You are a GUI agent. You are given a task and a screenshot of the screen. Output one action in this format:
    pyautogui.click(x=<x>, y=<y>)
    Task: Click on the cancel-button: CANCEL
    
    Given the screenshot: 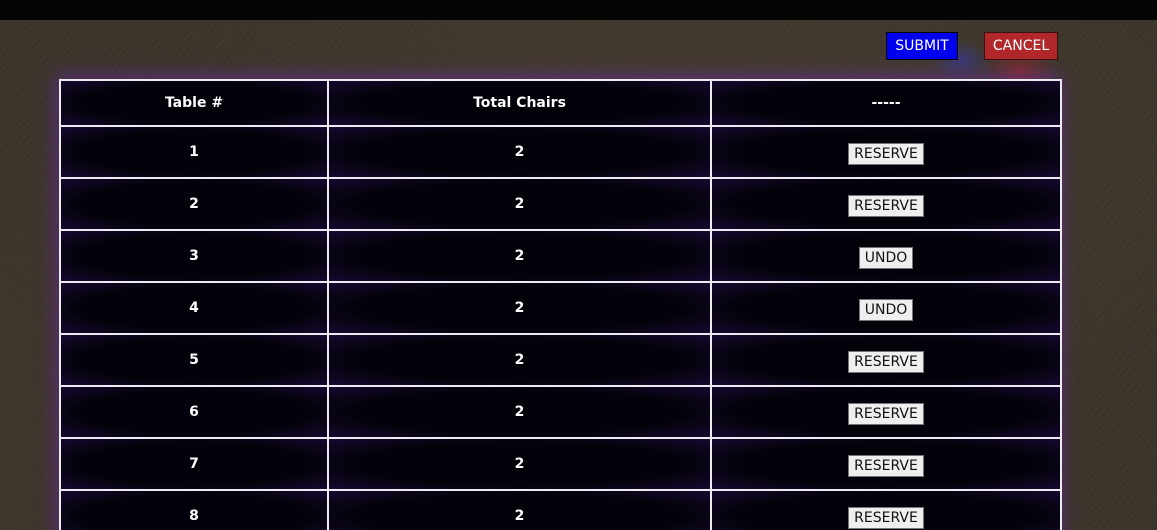 What is the action you would take?
    pyautogui.click(x=1021, y=46)
    